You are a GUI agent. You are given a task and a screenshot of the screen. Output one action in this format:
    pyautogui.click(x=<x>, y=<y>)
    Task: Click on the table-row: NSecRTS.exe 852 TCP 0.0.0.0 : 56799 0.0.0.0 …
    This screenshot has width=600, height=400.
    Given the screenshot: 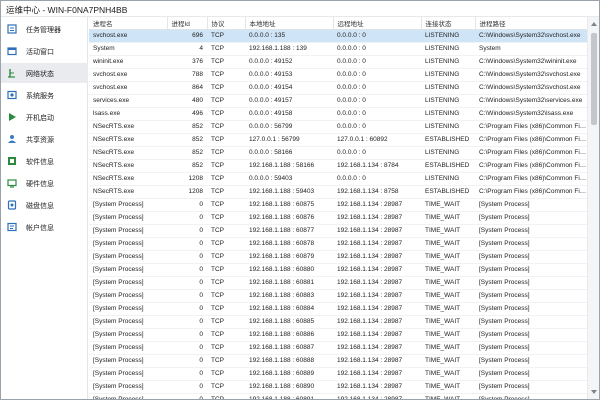 What is the action you would take?
    pyautogui.click(x=338, y=127)
    